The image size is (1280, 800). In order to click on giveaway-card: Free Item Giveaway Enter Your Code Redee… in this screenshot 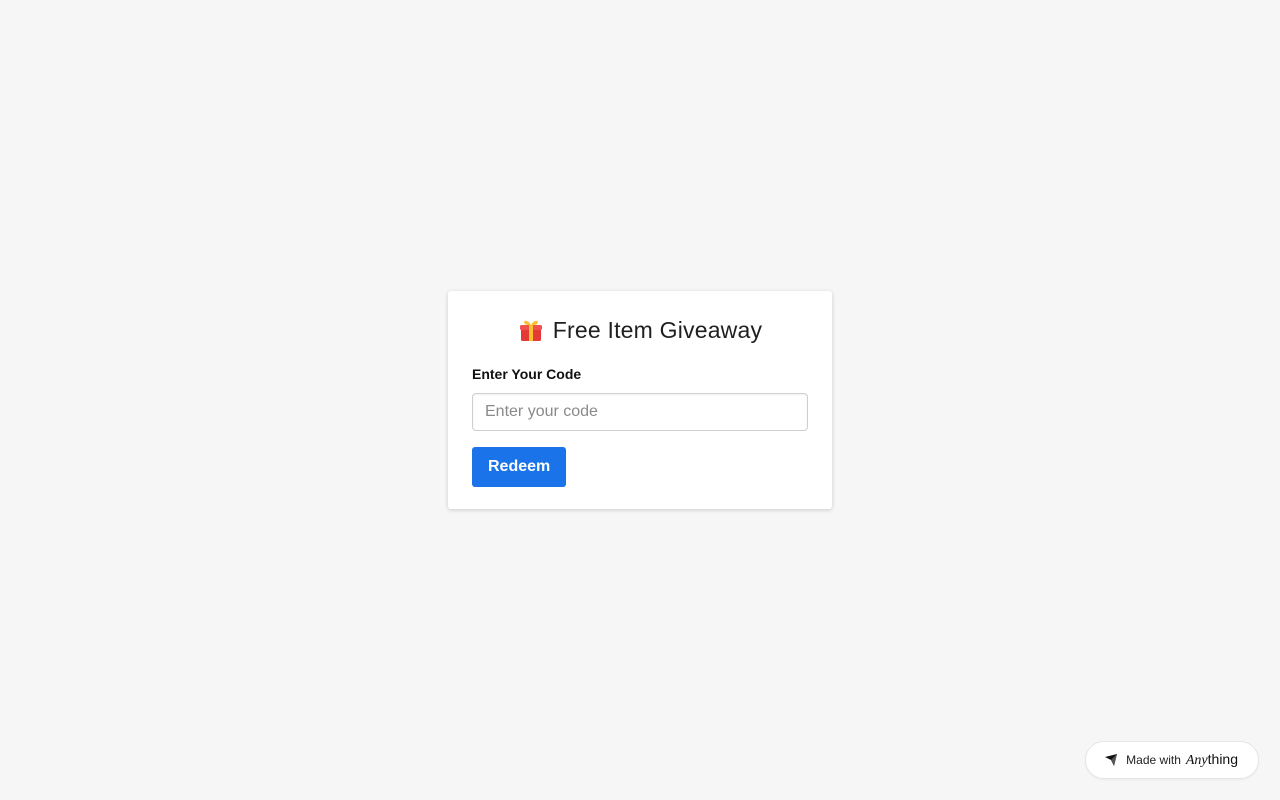, I will do `click(640, 400)`.